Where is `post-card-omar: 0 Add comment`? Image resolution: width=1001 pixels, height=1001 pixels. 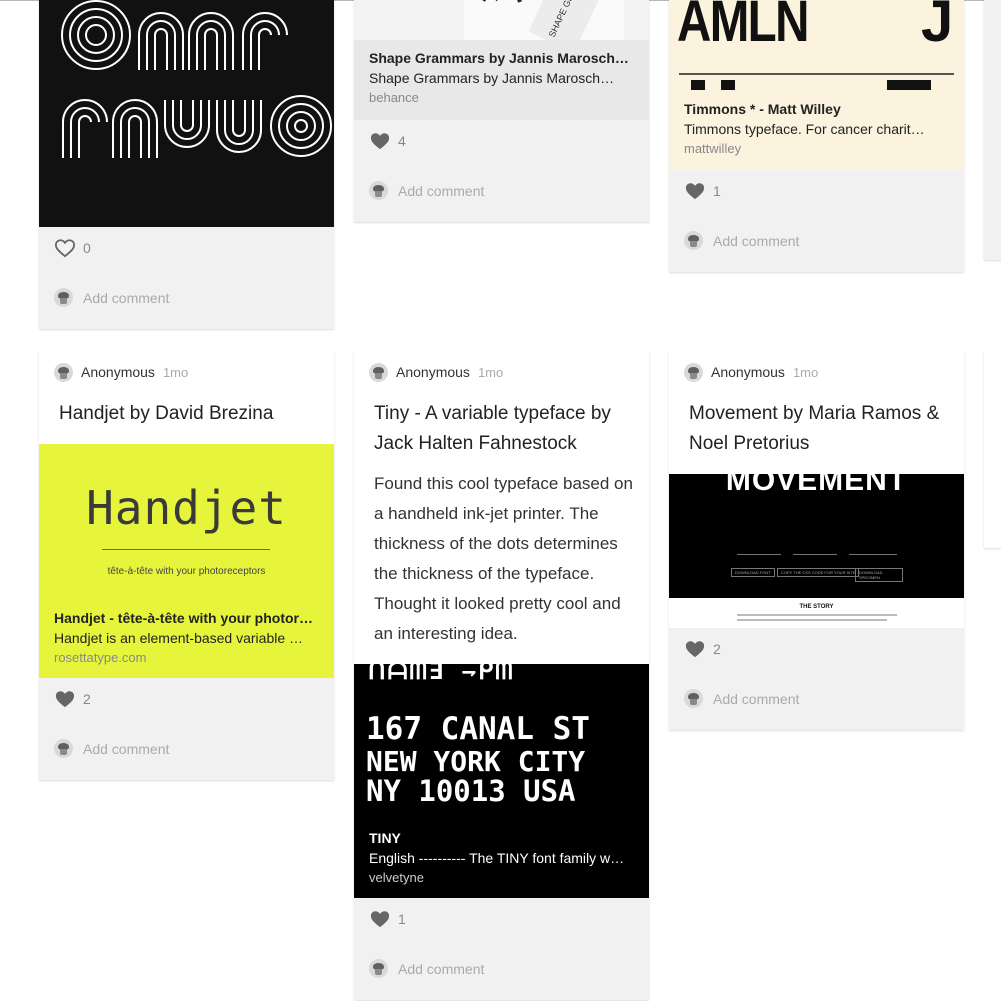 post-card-omar: 0 Add comment is located at coordinates (186, 164).